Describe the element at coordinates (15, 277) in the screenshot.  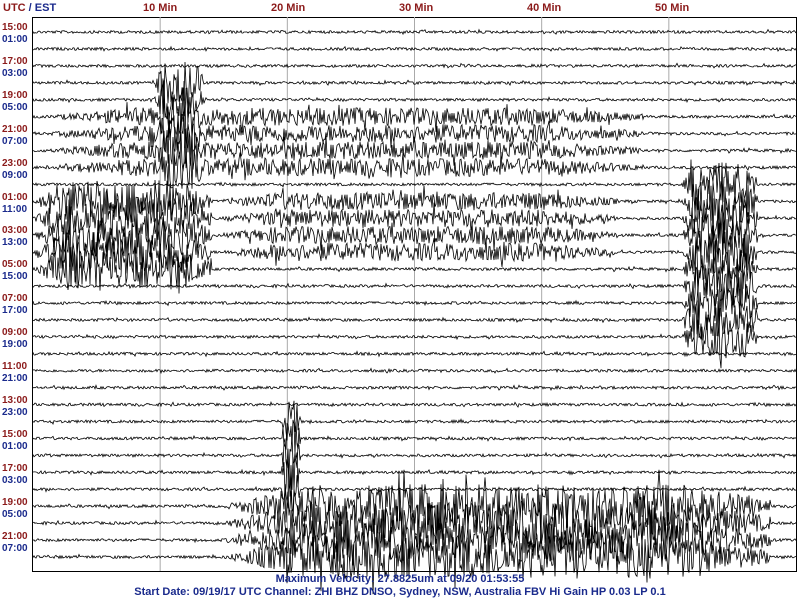
I see `est-time-label: 15:00` at that location.